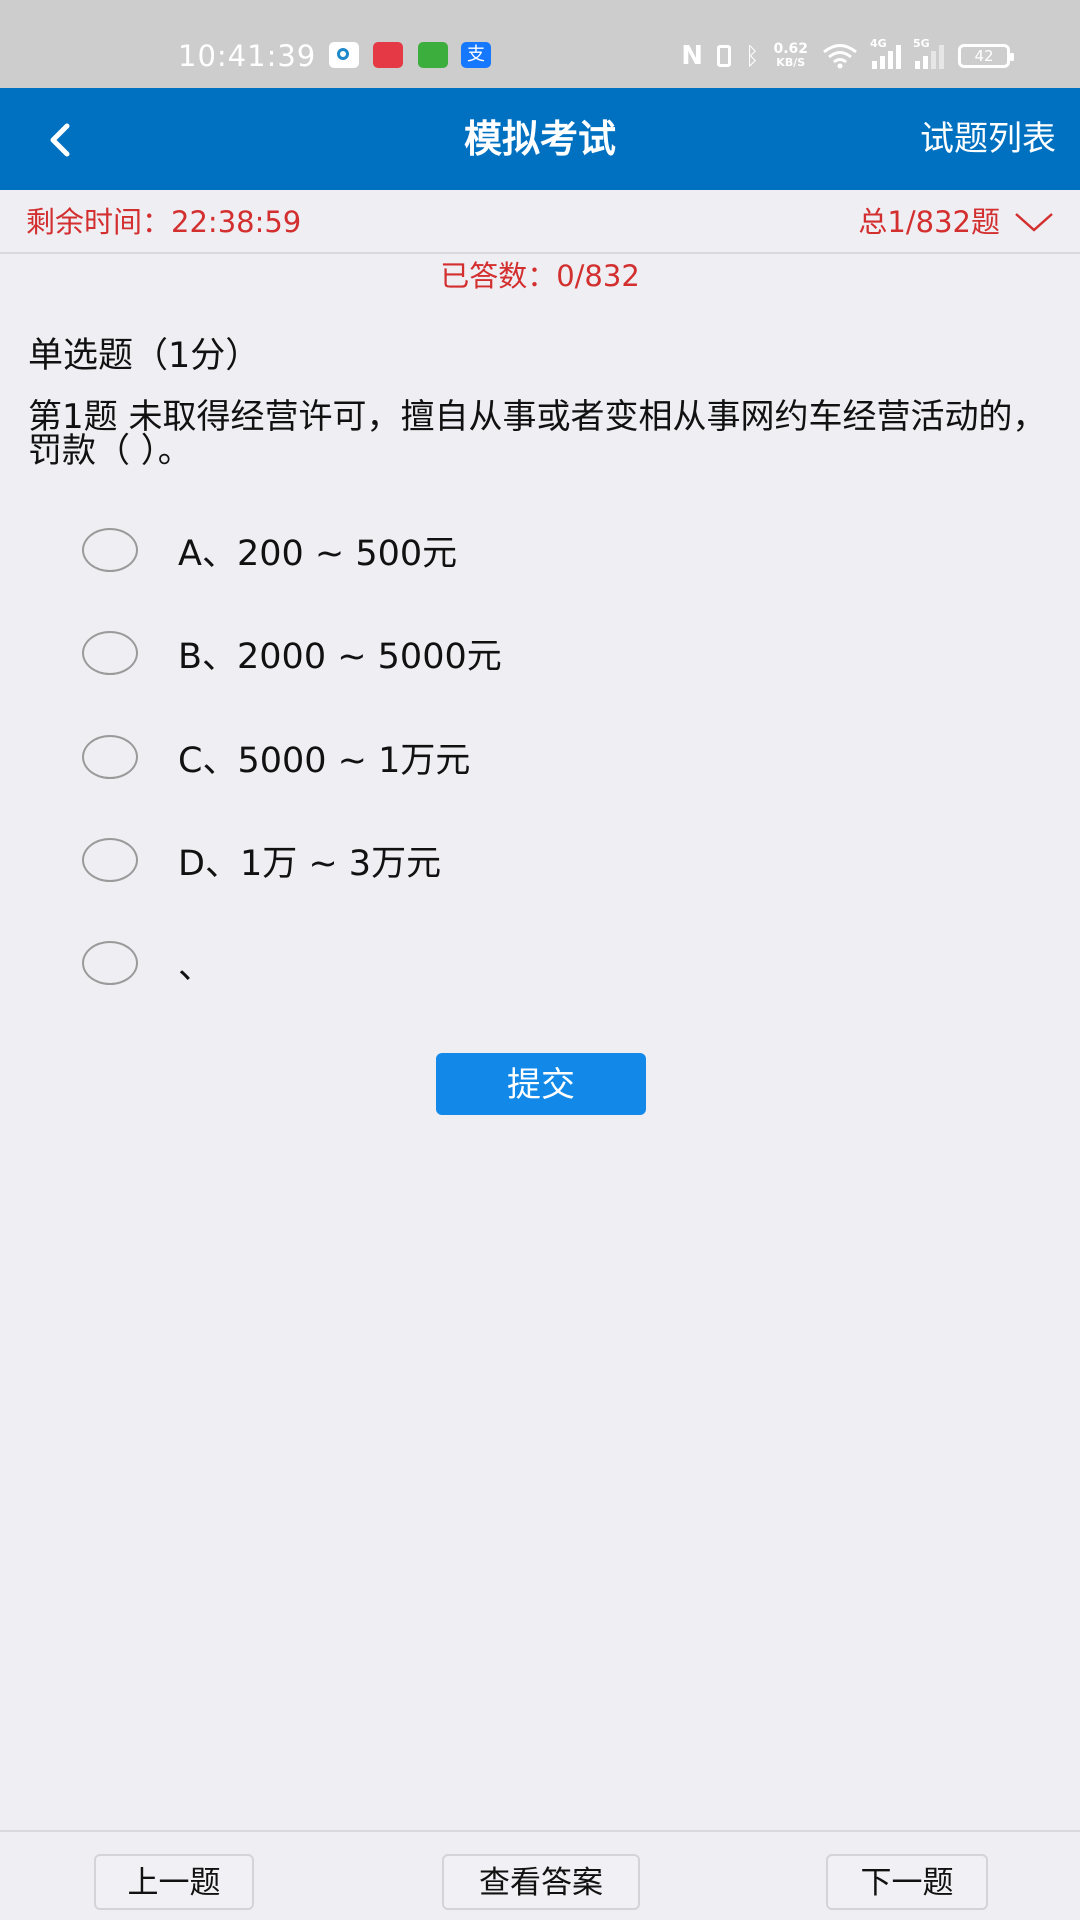  What do you see at coordinates (1034, 222) in the screenshot?
I see `chevron-down-icon` at bounding box center [1034, 222].